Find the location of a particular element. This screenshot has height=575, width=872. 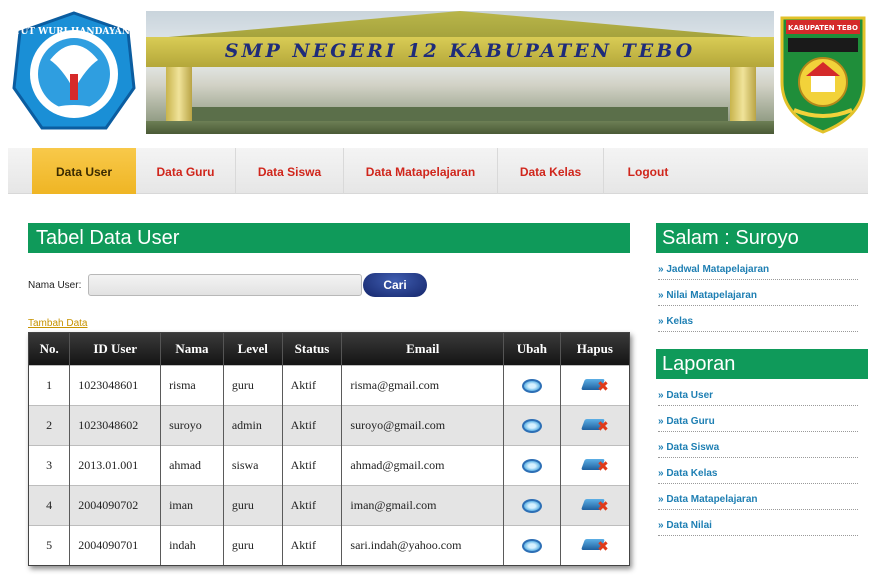

col-header-nama: Nama is located at coordinates (192, 349).